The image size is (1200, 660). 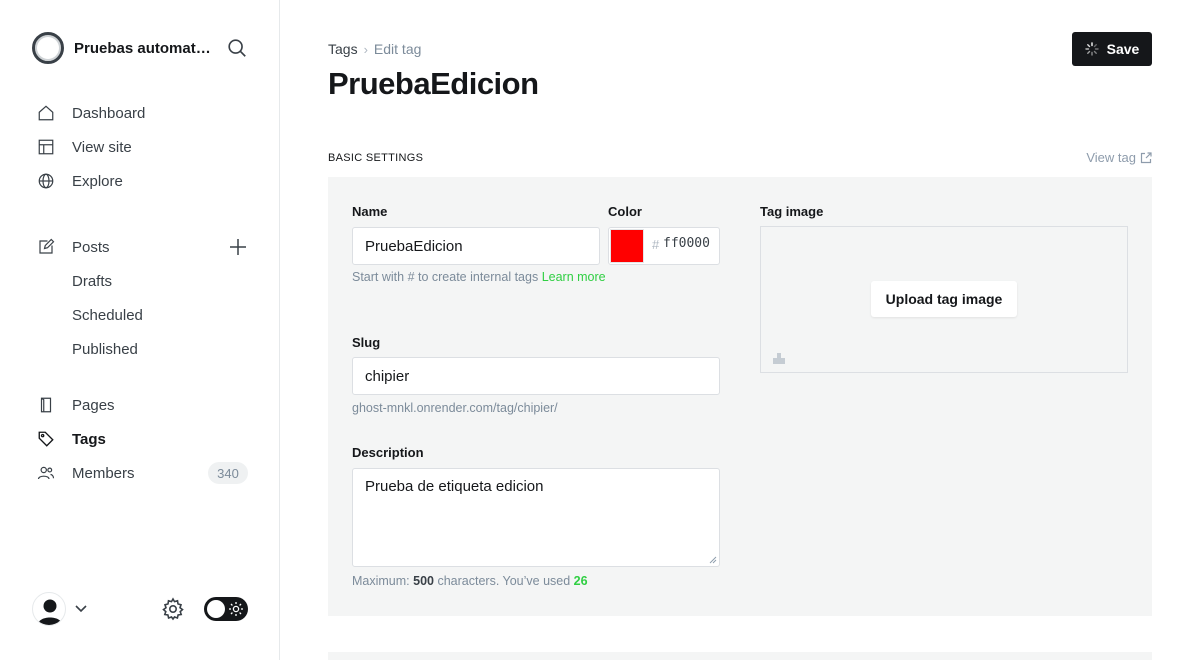 What do you see at coordinates (91, 247) in the screenshot?
I see `nav-label-posts: Posts` at bounding box center [91, 247].